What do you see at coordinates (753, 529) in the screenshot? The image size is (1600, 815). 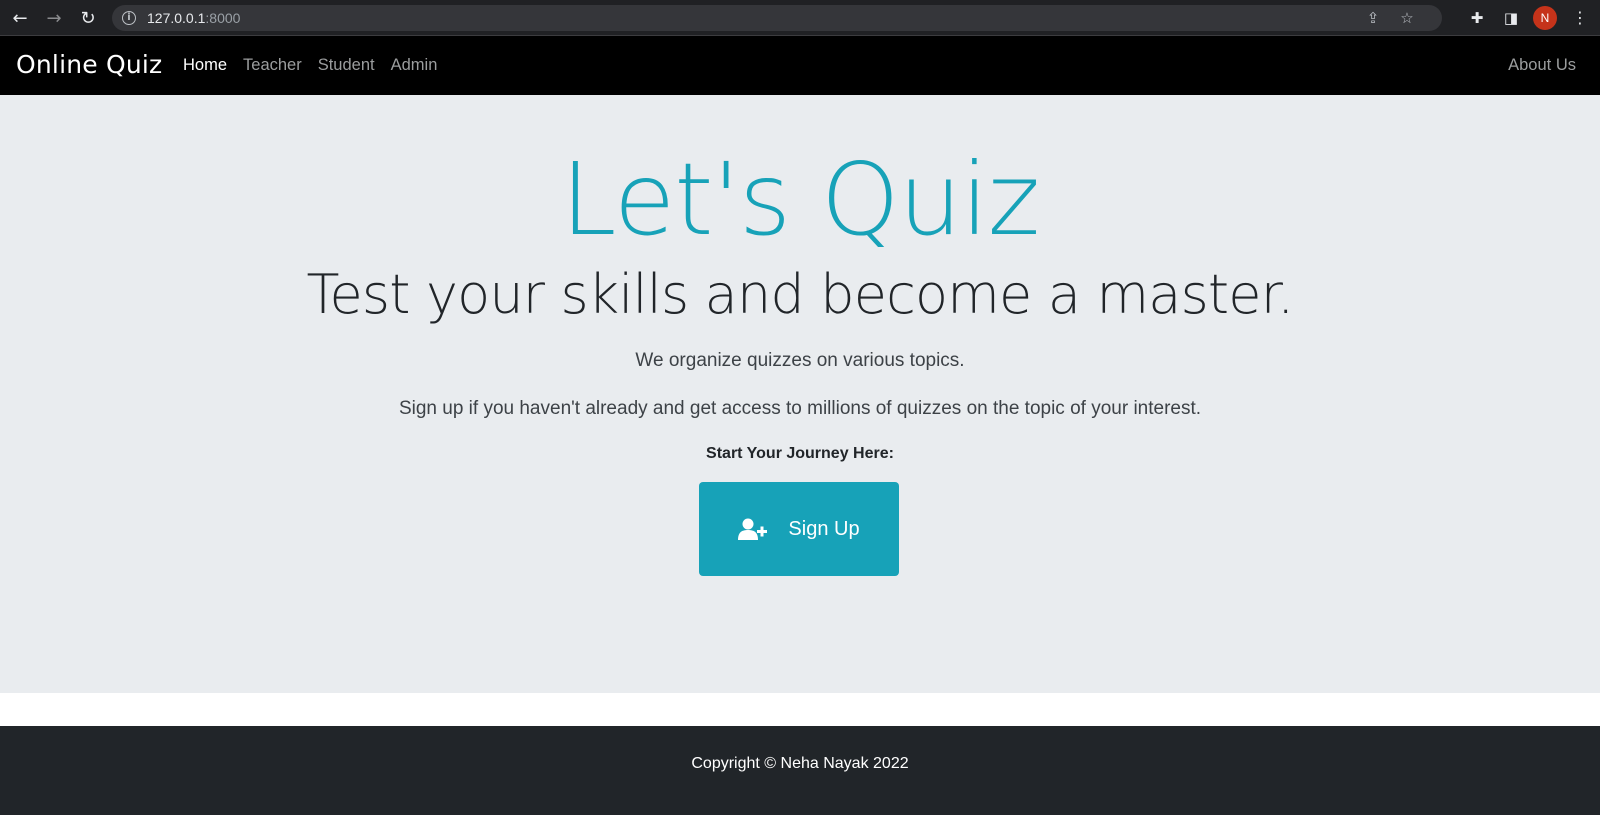 I see `user-plus-icon` at bounding box center [753, 529].